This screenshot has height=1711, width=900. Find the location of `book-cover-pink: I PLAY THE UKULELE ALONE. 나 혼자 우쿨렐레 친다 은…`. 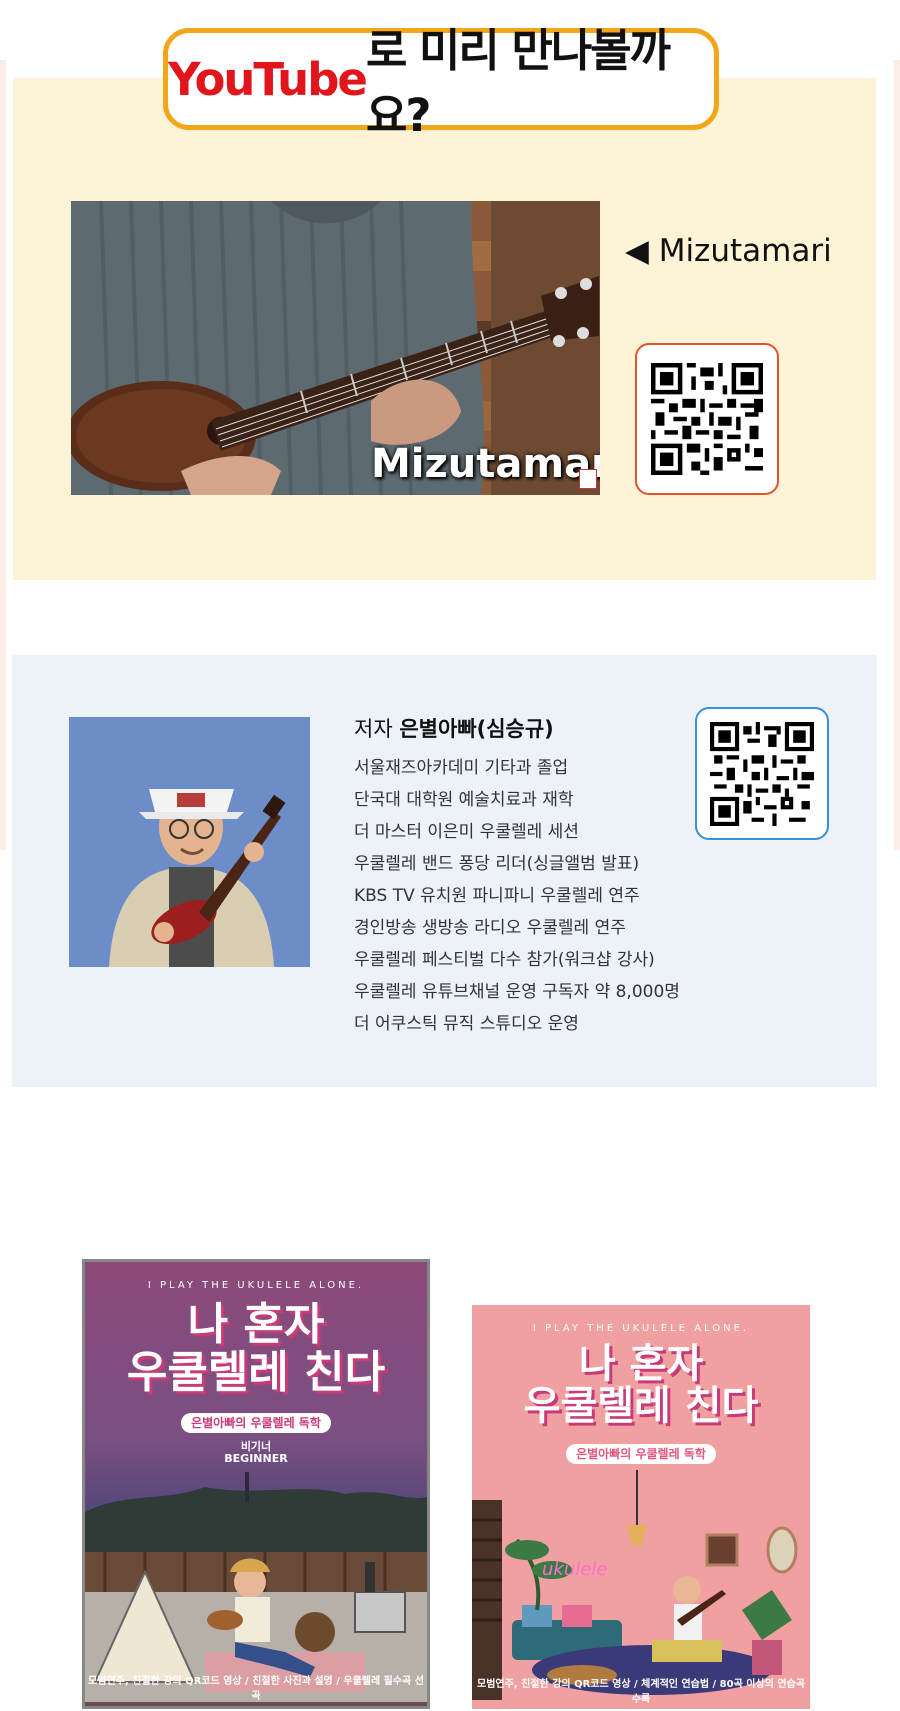

book-cover-pink: I PLAY THE UKULELE ALONE. 나 혼자 우쿨렐레 친다 은… is located at coordinates (641, 1507).